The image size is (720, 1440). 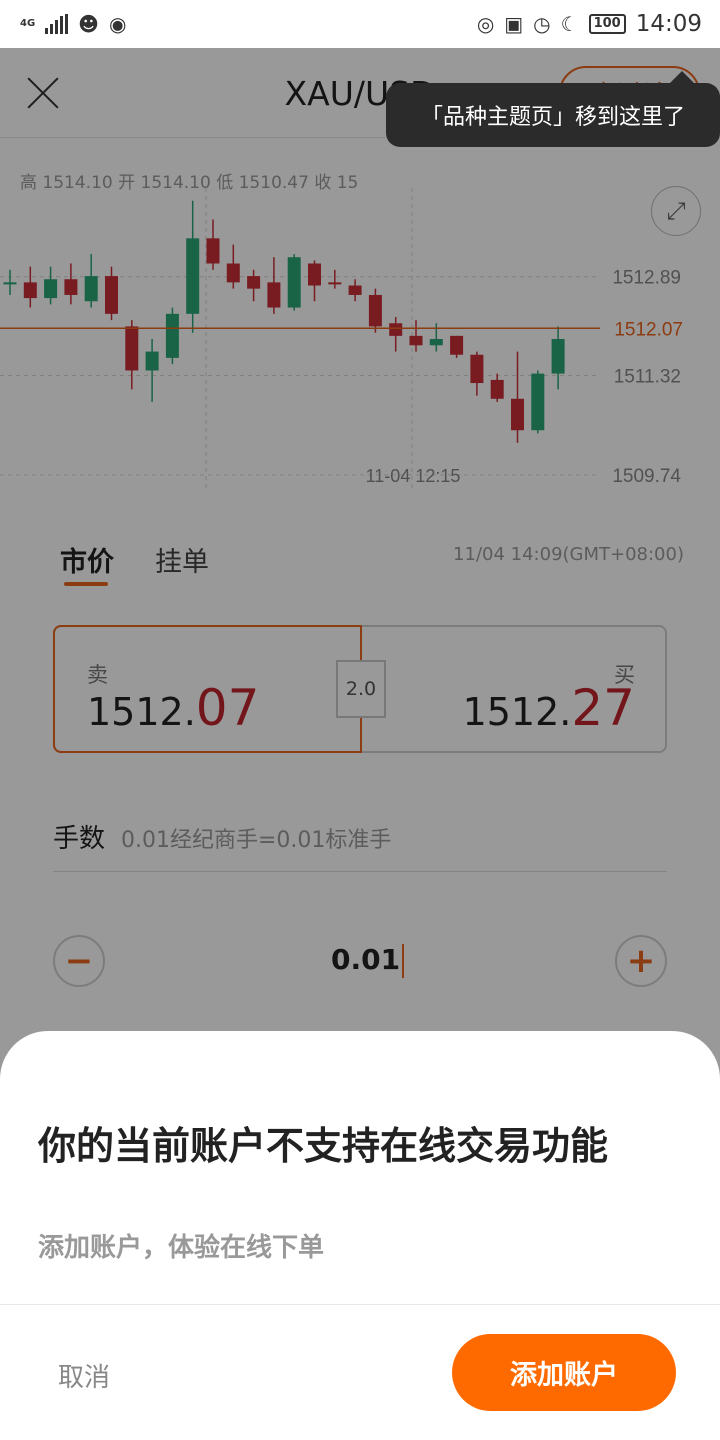 What do you see at coordinates (360, 24) in the screenshot?
I see `status-bar: 4G ☻ ◉ ◎ ▣ ◷ ☾ 100 14:09` at bounding box center [360, 24].